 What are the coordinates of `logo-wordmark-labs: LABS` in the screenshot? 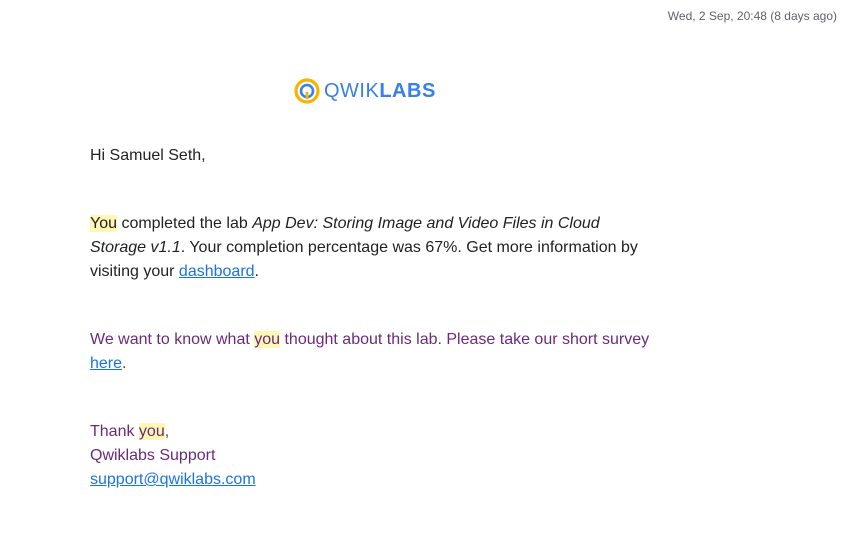 It's located at (407, 91).